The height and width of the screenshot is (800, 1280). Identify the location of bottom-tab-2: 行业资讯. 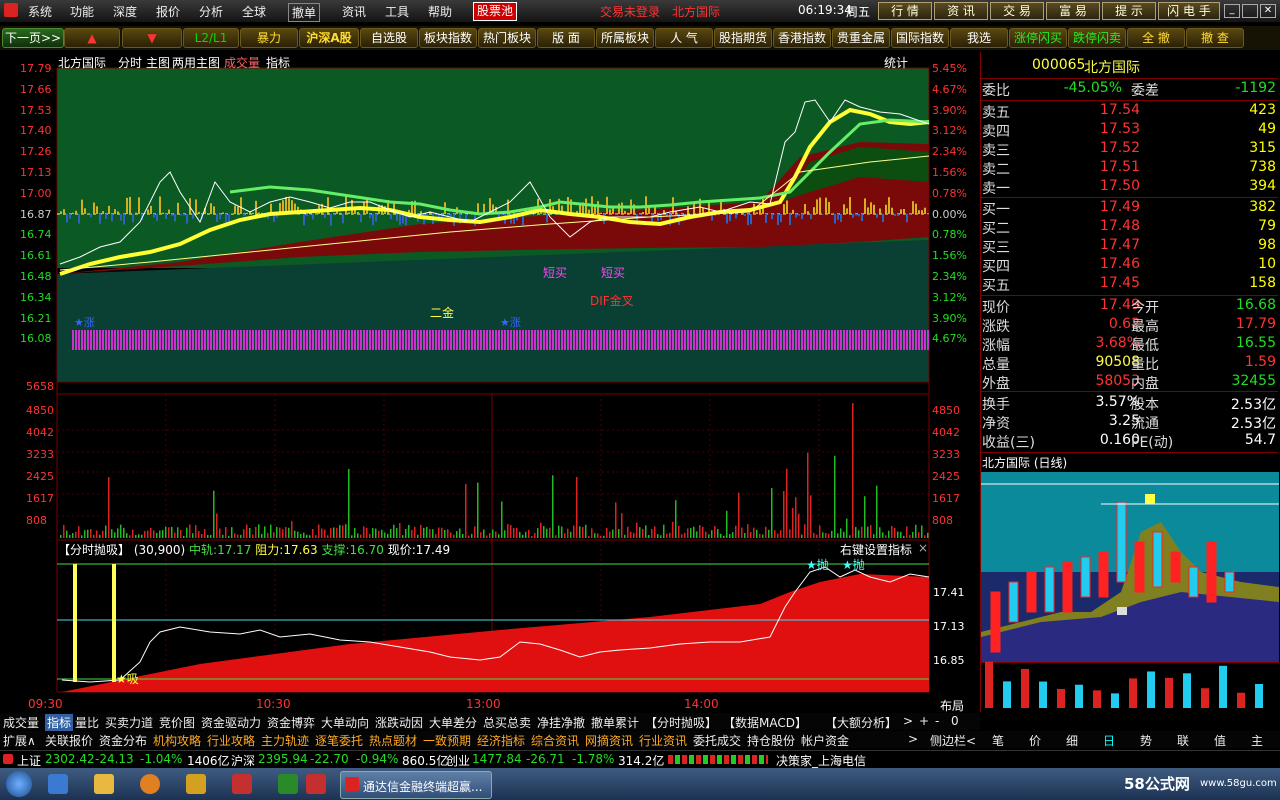
(663, 740).